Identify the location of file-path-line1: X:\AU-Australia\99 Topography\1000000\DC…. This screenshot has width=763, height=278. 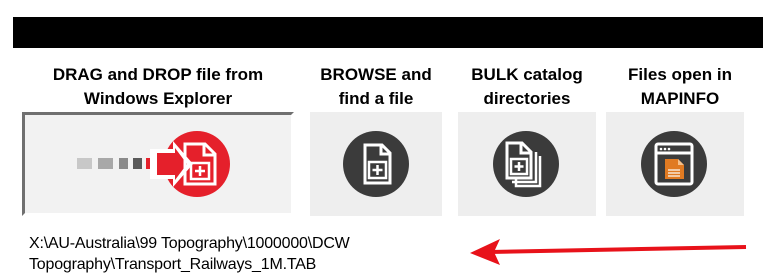
(189, 243).